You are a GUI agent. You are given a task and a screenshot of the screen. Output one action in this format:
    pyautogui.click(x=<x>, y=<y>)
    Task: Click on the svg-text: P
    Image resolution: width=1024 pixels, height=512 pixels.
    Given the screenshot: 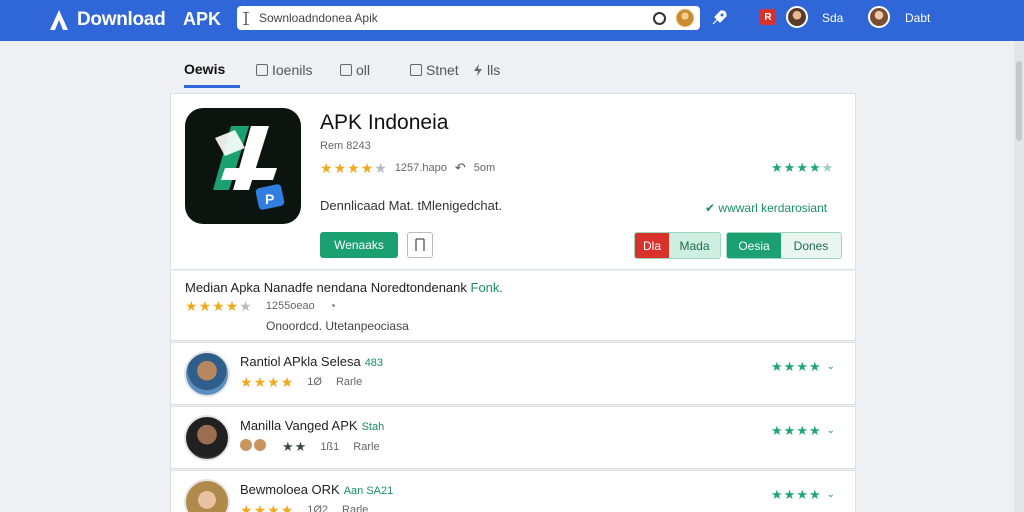 What is the action you would take?
    pyautogui.click(x=269, y=199)
    